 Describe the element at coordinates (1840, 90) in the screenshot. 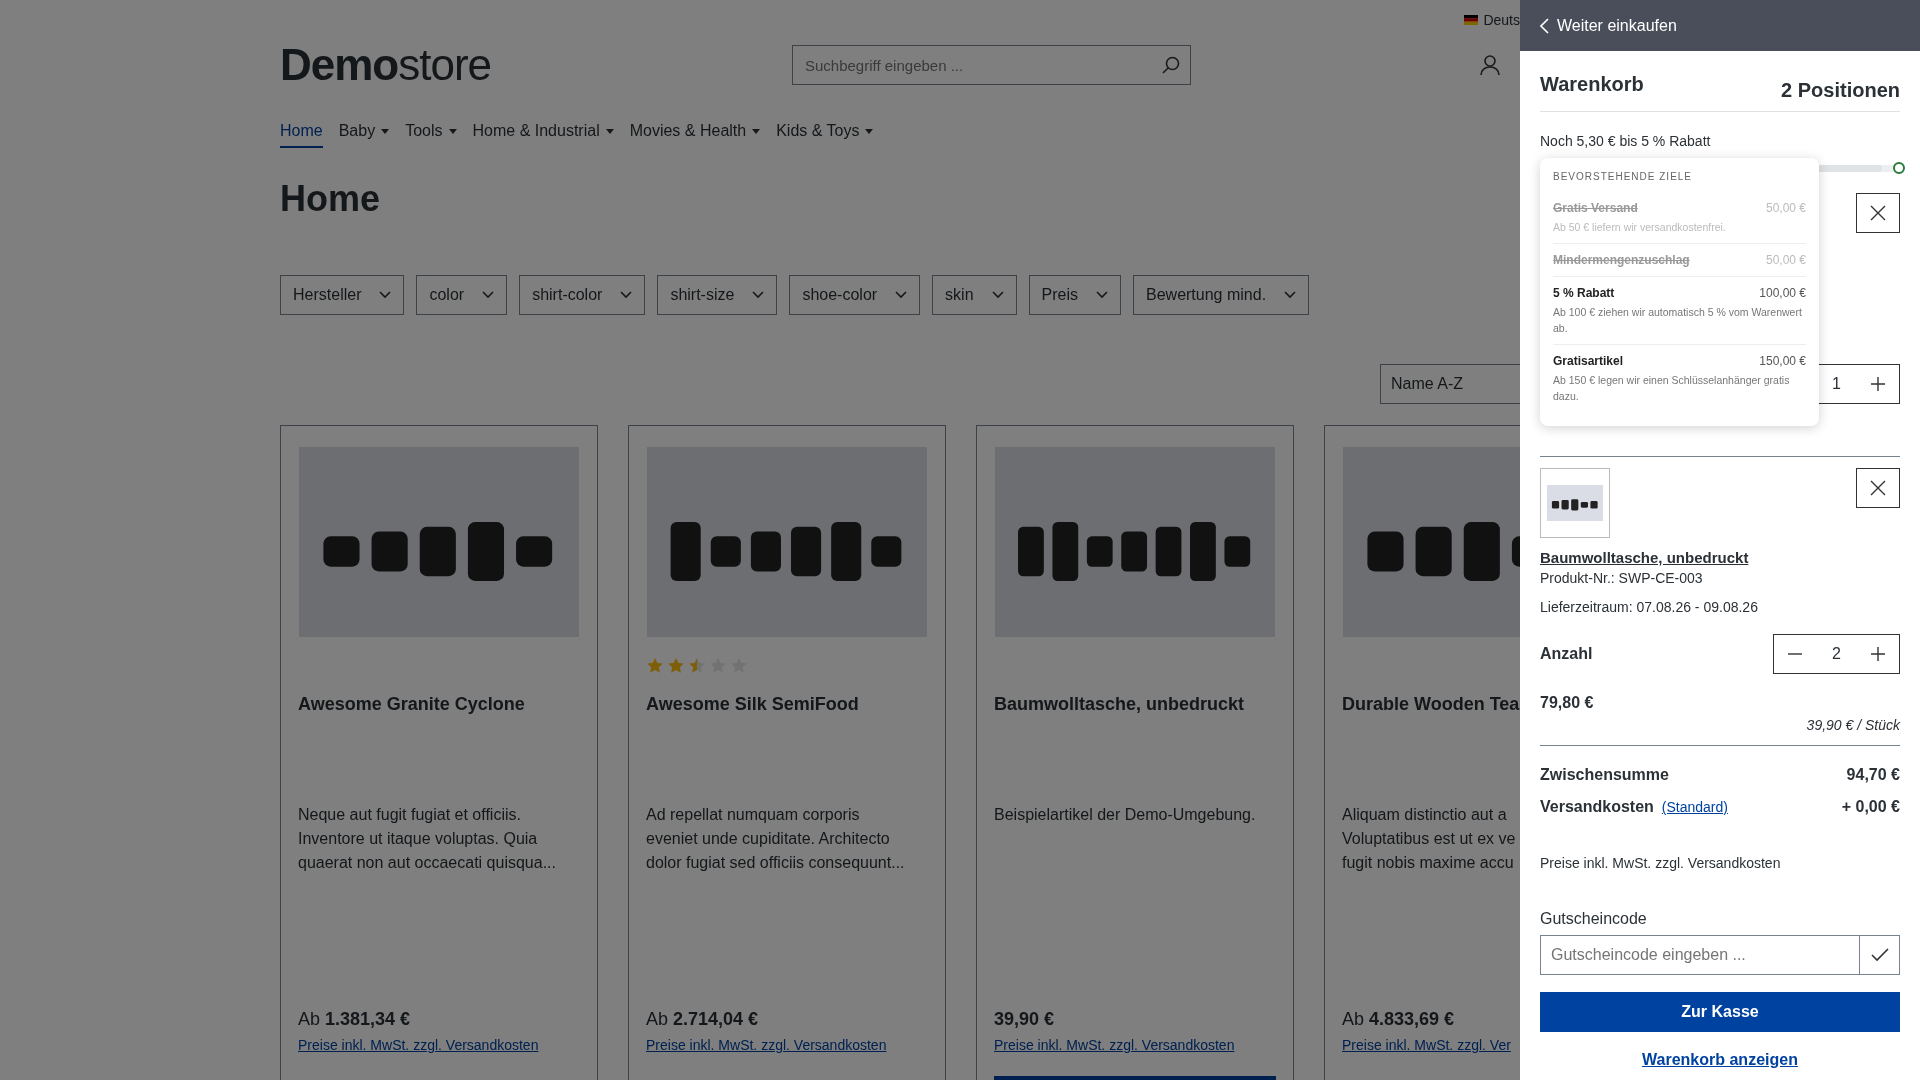

I see `item-count: 2 Positionen` at that location.